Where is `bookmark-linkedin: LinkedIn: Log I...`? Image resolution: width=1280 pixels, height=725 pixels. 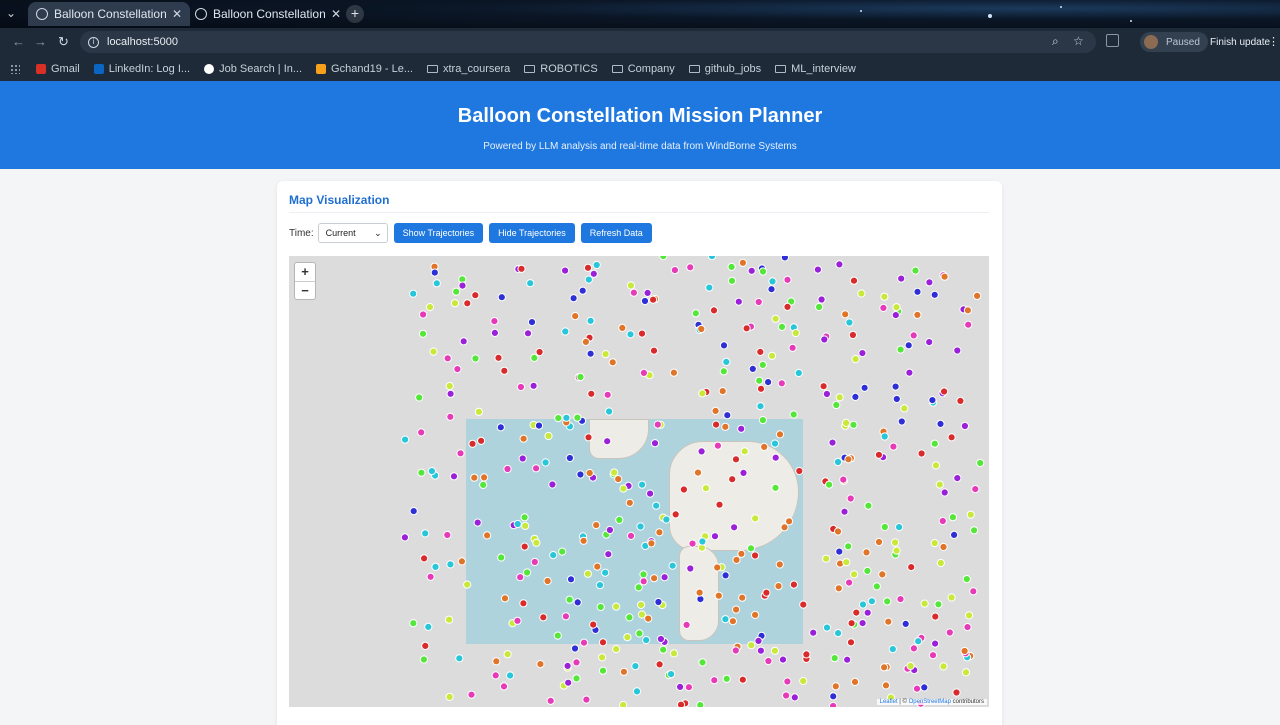 bookmark-linkedin: LinkedIn: Log I... is located at coordinates (141, 69).